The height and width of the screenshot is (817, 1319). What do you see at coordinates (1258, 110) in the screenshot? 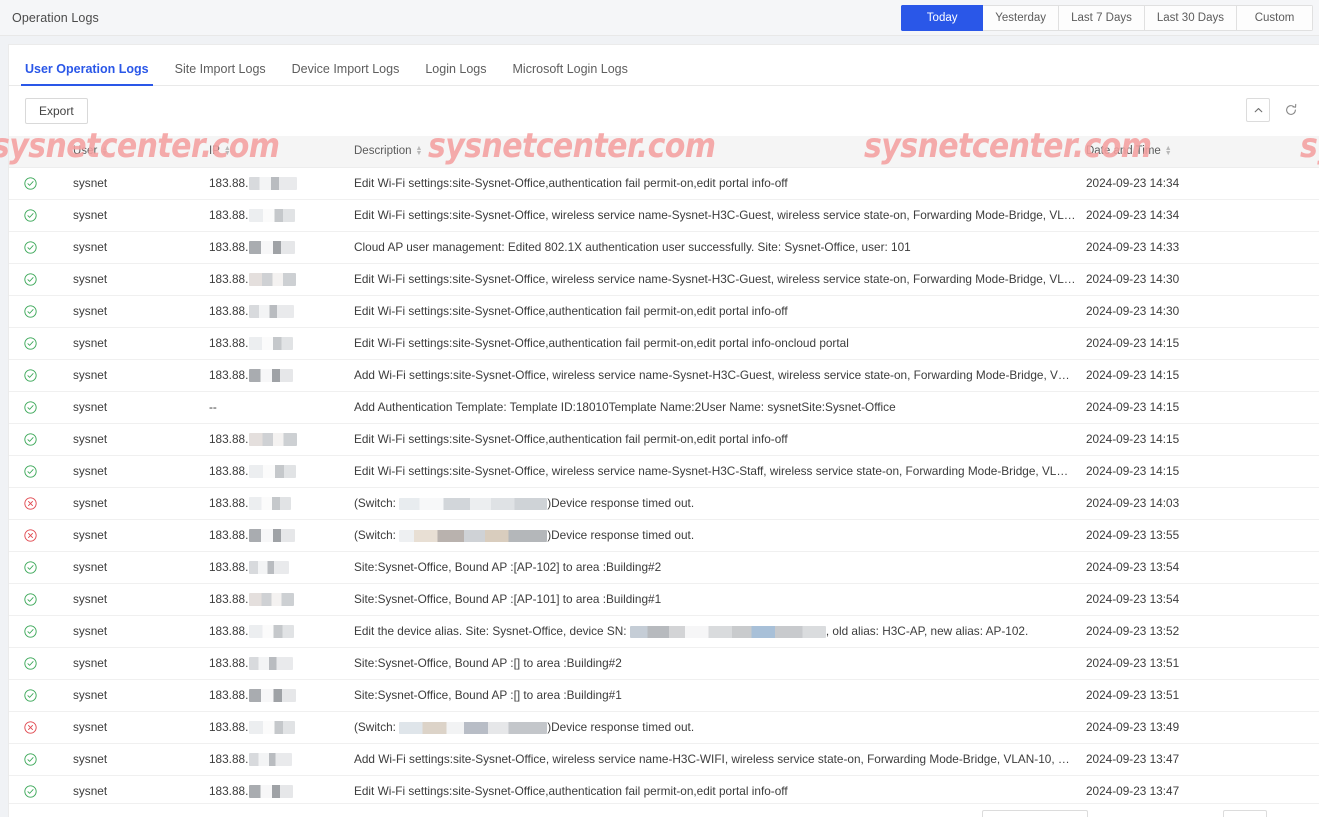
I see `chevron-up-icon` at bounding box center [1258, 110].